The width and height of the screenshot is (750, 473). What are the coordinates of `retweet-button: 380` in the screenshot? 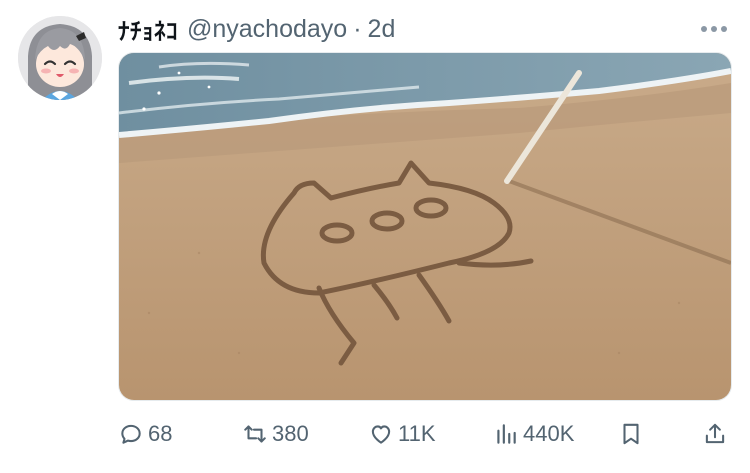 It's located at (275, 434).